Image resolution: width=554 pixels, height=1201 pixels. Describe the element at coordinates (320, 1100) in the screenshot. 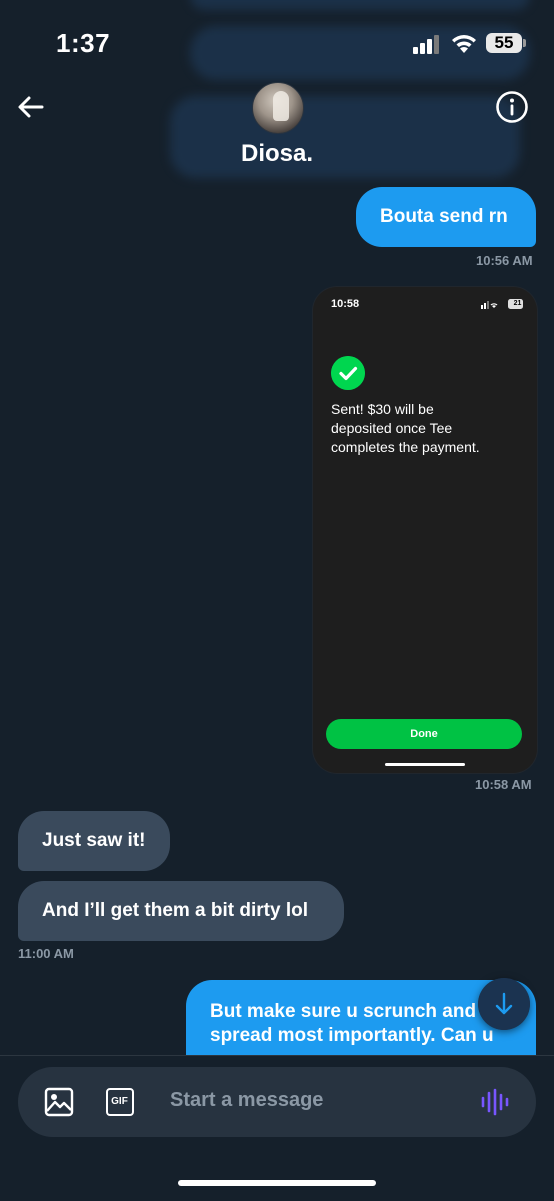

I see `message-input` at that location.